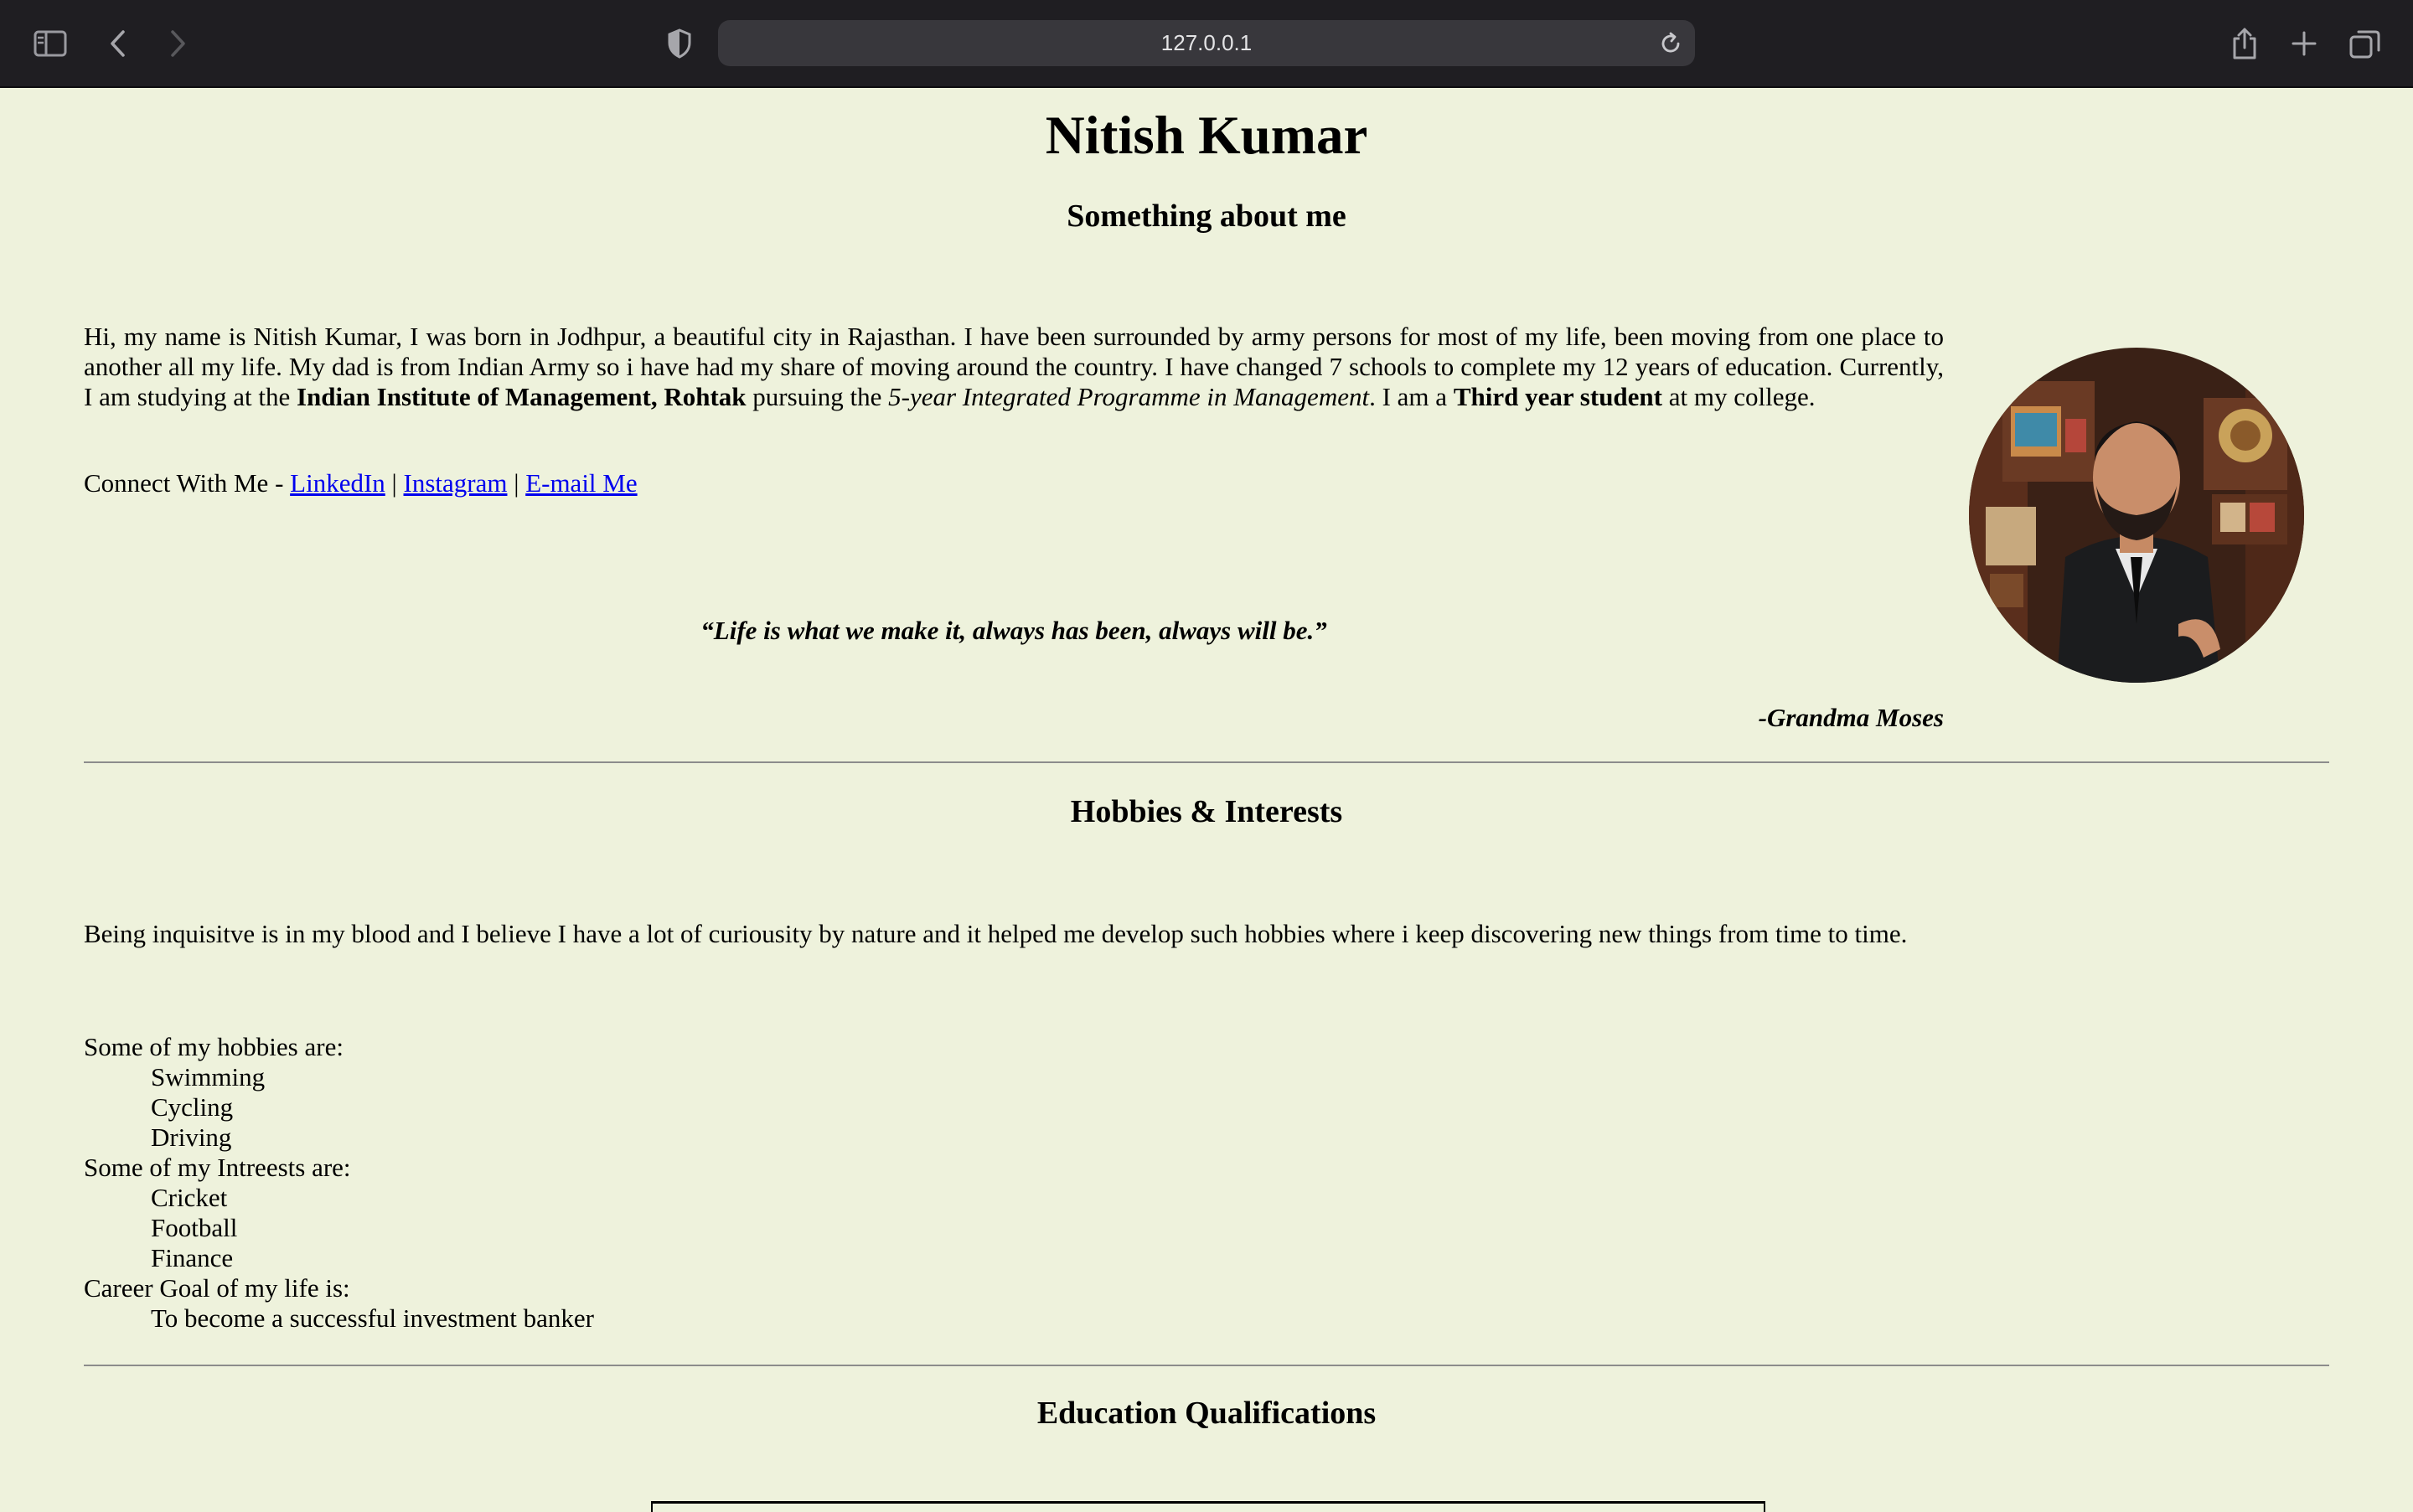 The width and height of the screenshot is (2413, 1512). Describe the element at coordinates (217, 1288) in the screenshot. I see `career-label: Career Goal of my life is:` at that location.